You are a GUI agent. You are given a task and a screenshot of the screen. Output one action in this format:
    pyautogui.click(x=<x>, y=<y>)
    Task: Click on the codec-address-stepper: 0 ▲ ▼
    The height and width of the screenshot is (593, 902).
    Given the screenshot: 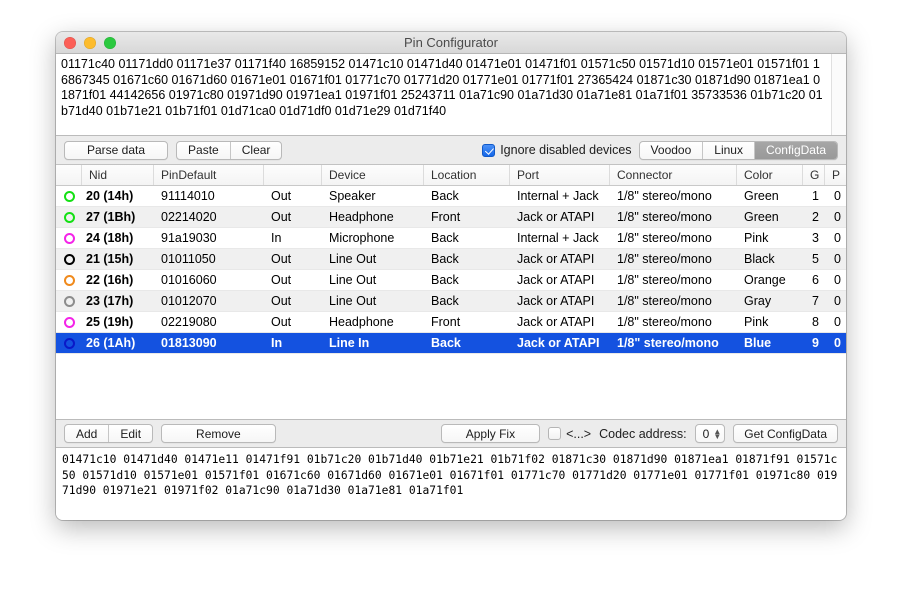 What is the action you would take?
    pyautogui.click(x=710, y=434)
    